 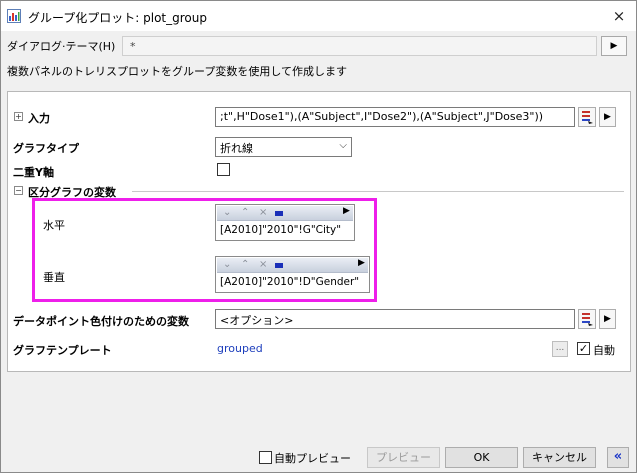 What do you see at coordinates (33, 172) in the screenshot?
I see `double-y-label: 二重Y軸` at bounding box center [33, 172].